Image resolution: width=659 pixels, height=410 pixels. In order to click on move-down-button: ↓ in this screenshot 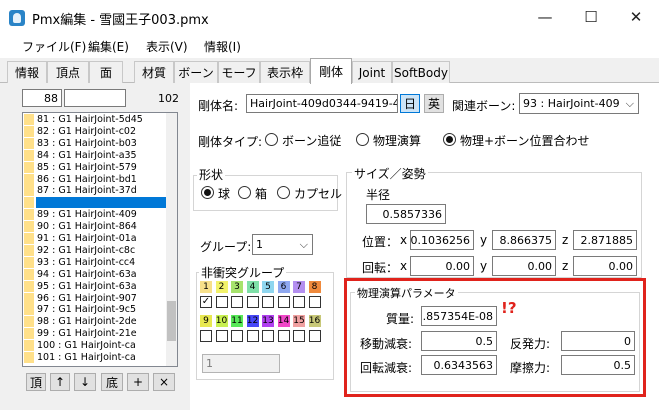, I will do `click(85, 382)`.